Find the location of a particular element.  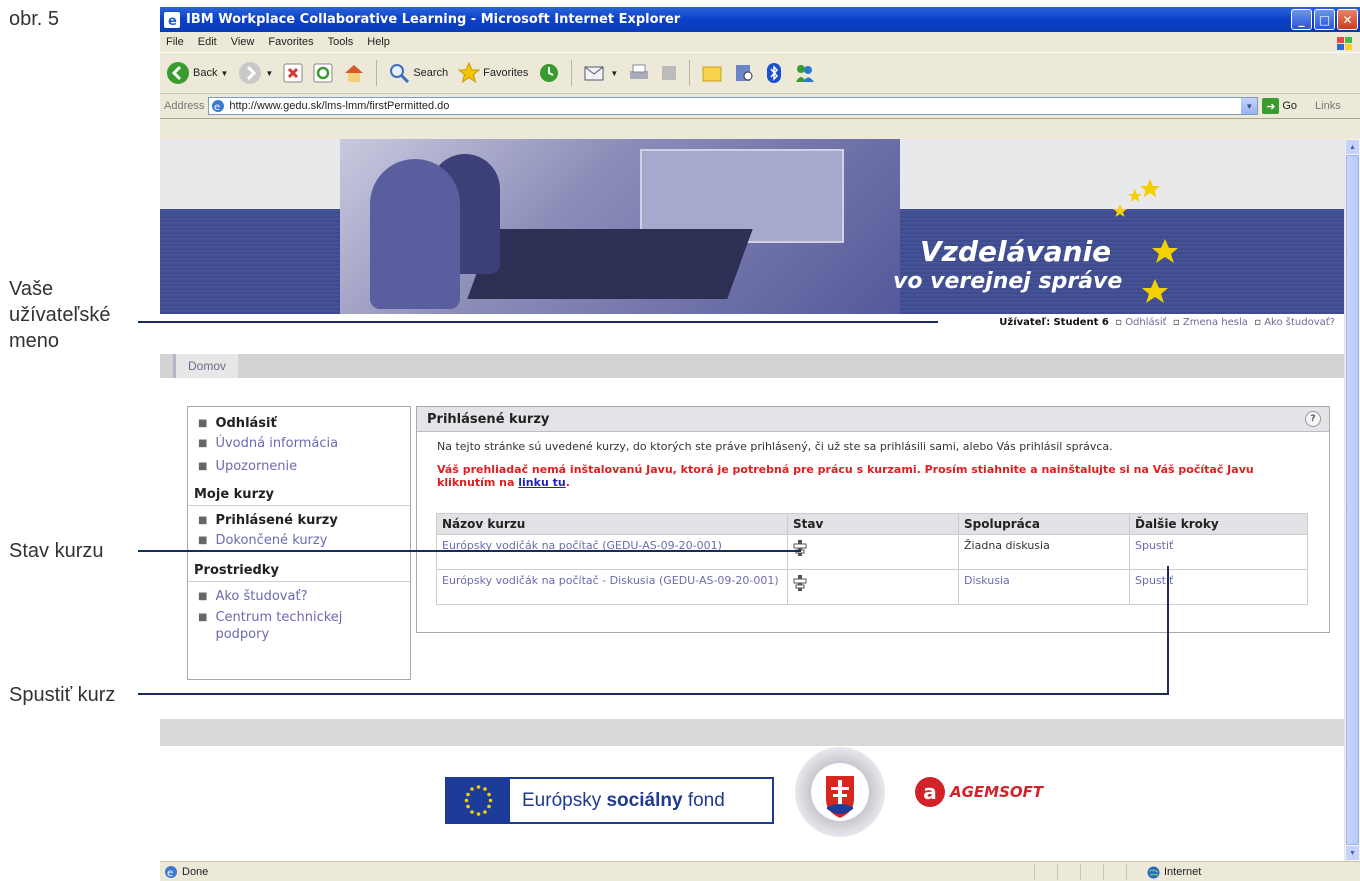

nav-how-to-label: Ako študovať? is located at coordinates (261, 596).